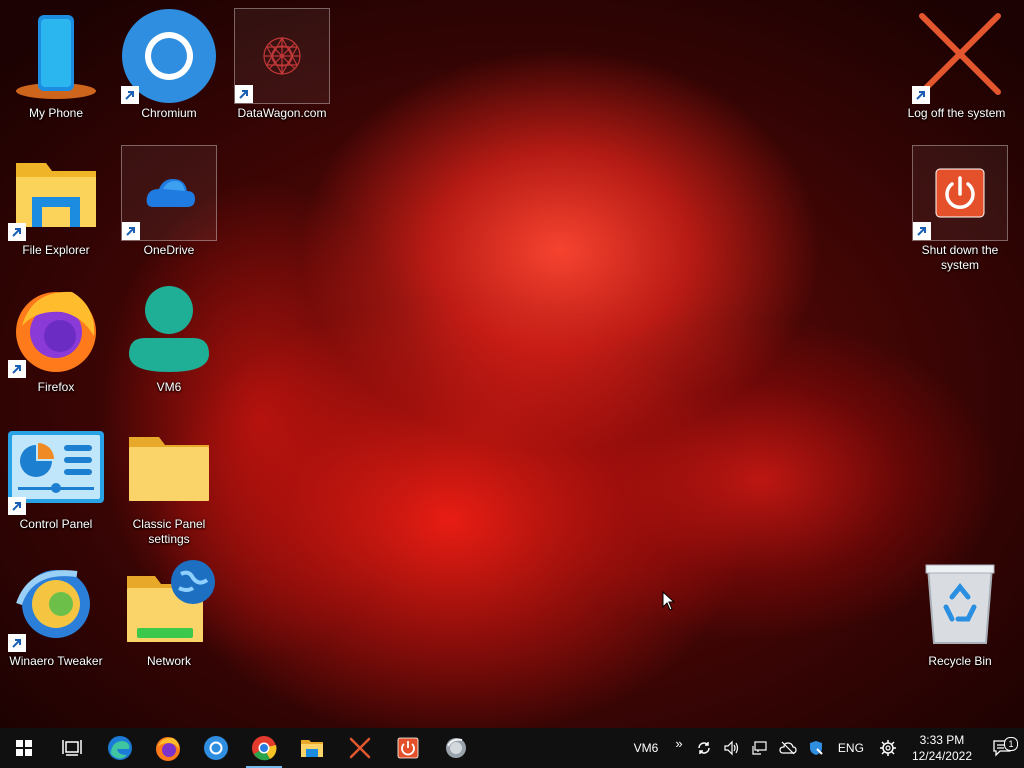  What do you see at coordinates (960, 193) in the screenshot?
I see `power-icon` at bounding box center [960, 193].